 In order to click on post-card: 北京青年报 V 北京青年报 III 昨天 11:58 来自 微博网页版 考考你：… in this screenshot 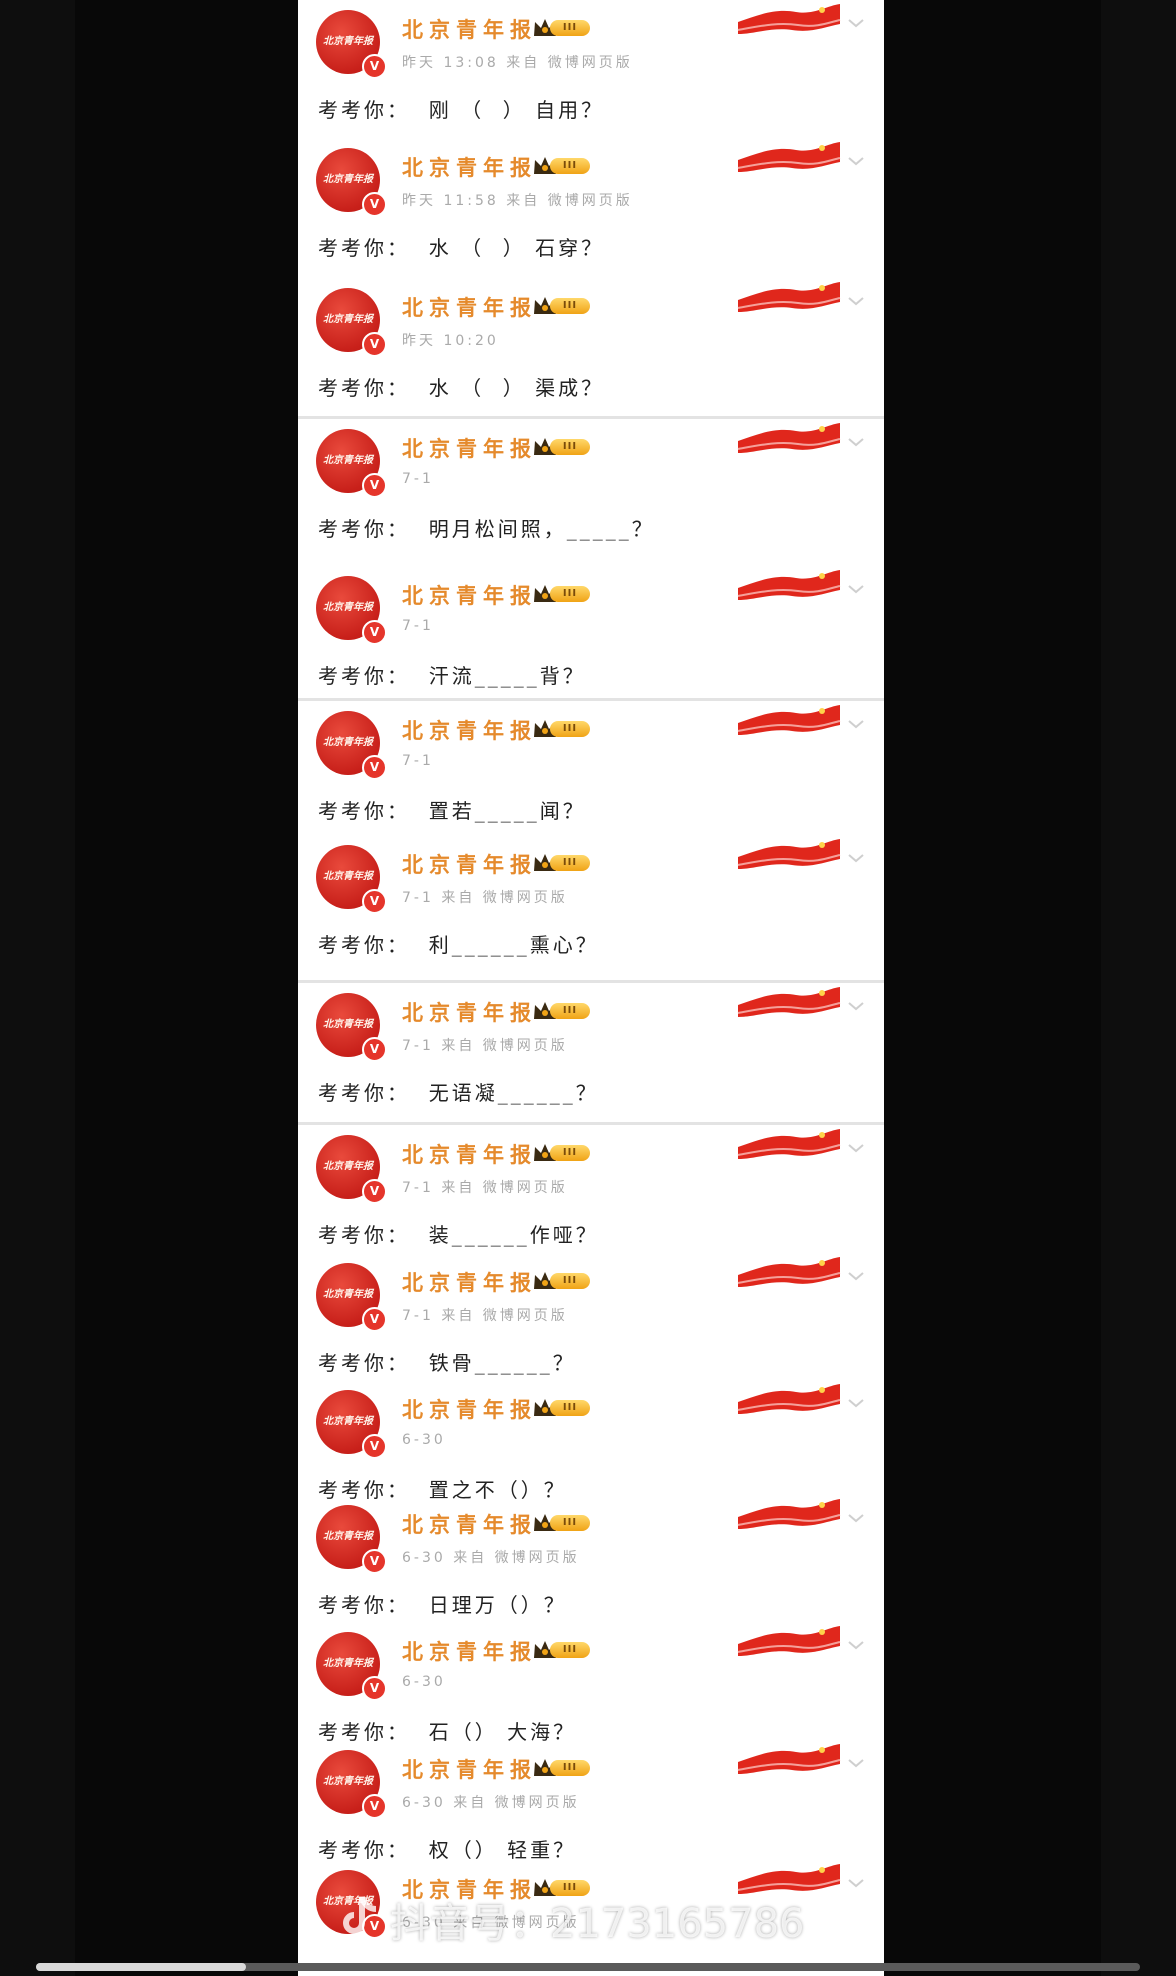, I will do `click(591, 213)`.